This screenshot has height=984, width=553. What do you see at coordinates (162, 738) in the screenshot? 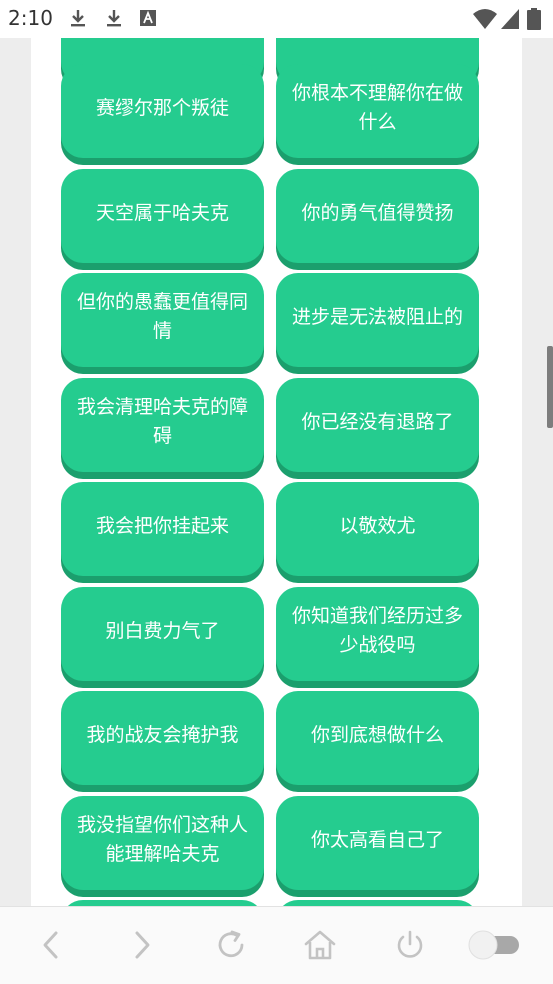
I see `phrase-button: 我的战友会掩护我` at bounding box center [162, 738].